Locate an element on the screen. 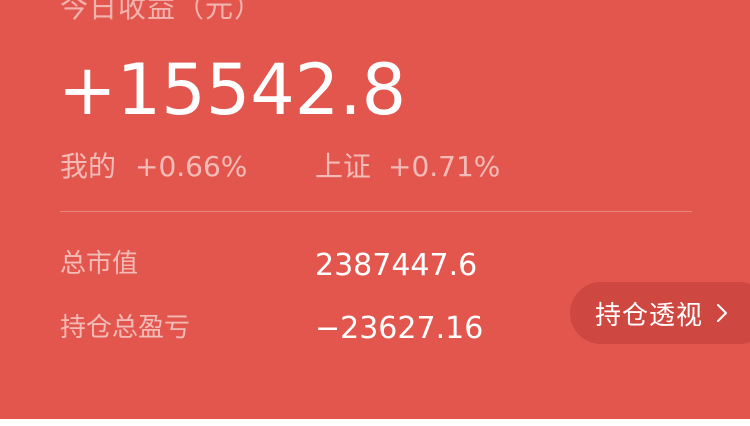 The width and height of the screenshot is (750, 426). holding-pnl-label: 持仓总盈亏 is located at coordinates (125, 328).